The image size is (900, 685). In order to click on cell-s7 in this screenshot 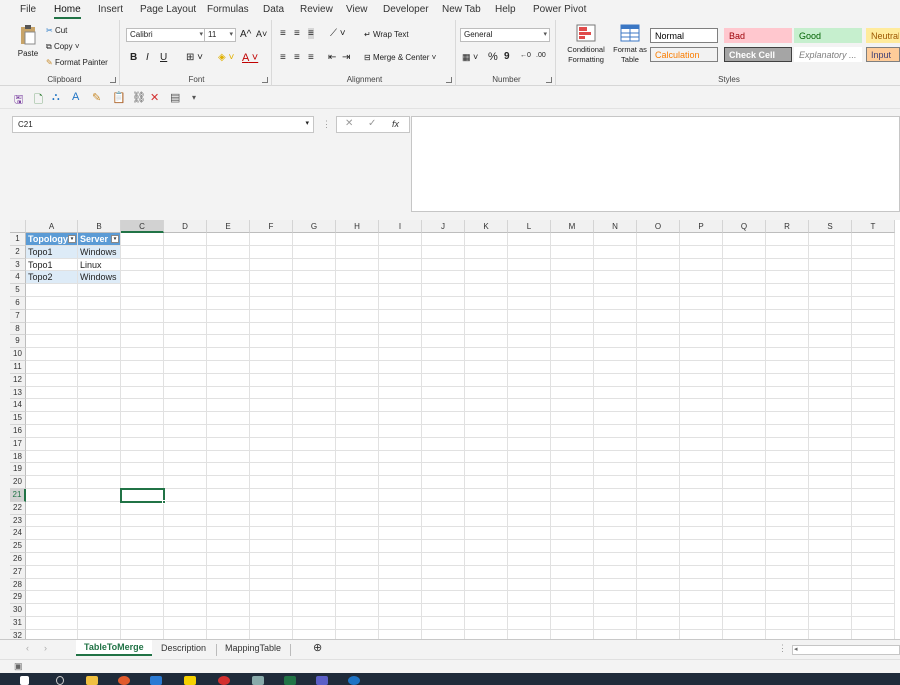, I will do `click(830, 316)`.